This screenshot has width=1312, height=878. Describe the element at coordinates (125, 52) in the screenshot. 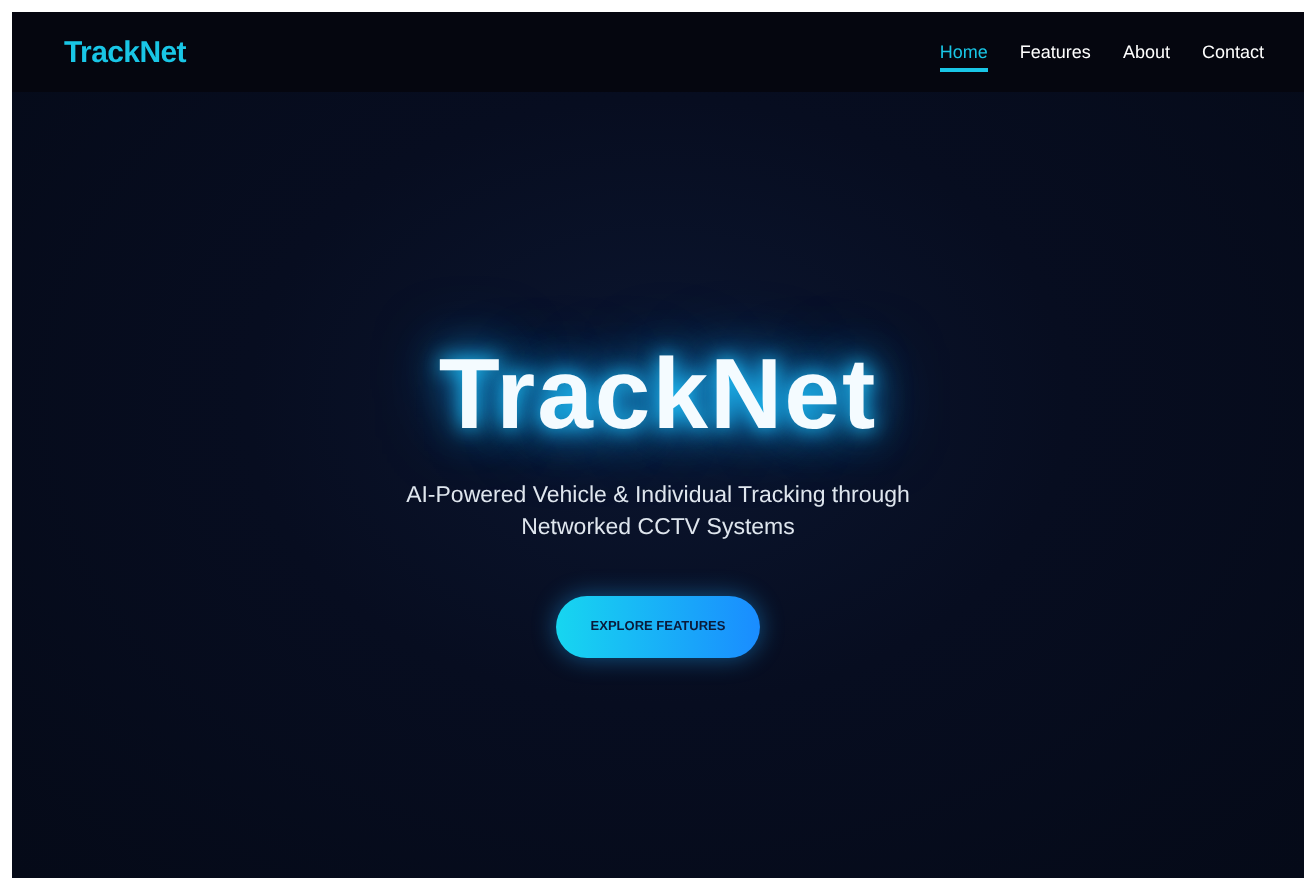

I see `brand-logo: TrackNet` at that location.